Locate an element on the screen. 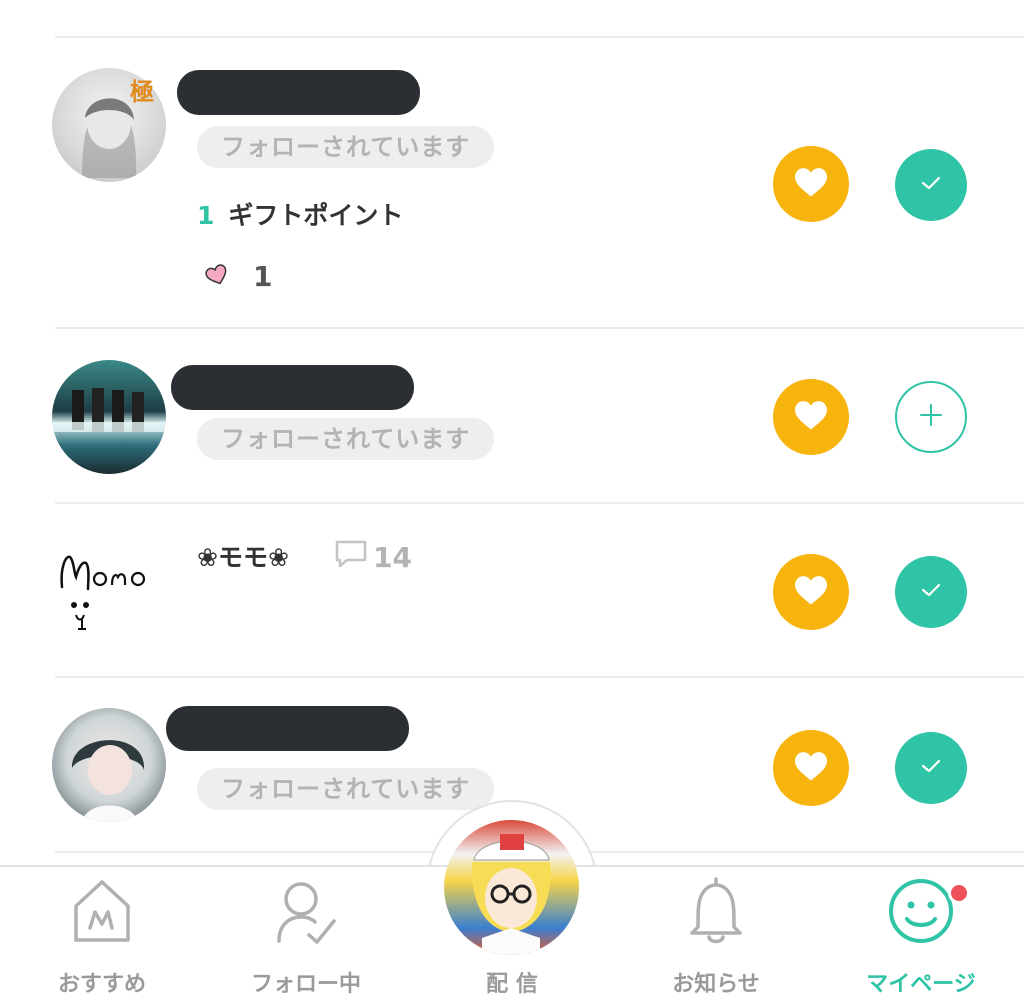 This screenshot has width=1024, height=1000. likes-summary: 1 is located at coordinates (238, 276).